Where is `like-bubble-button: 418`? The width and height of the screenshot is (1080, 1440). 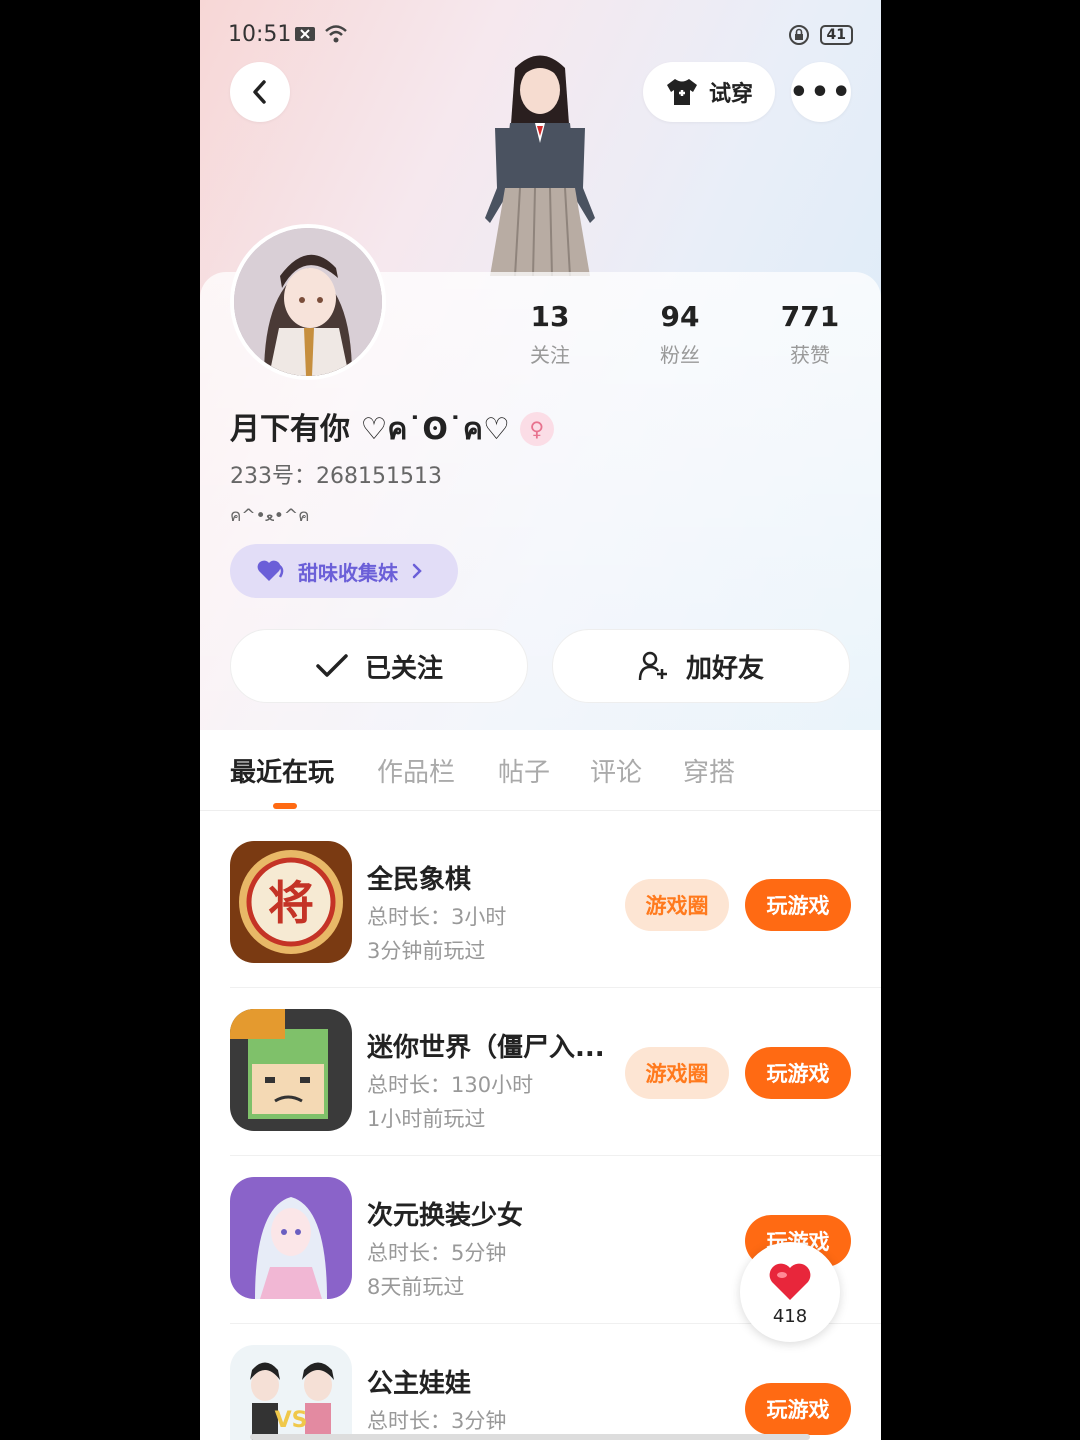
like-bubble-button: 418 is located at coordinates (790, 1292).